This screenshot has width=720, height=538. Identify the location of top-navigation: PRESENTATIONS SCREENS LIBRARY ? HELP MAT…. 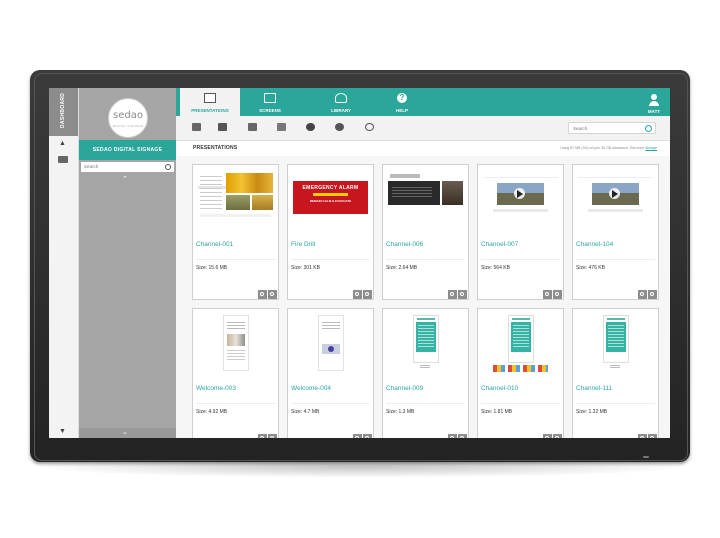
(423, 102).